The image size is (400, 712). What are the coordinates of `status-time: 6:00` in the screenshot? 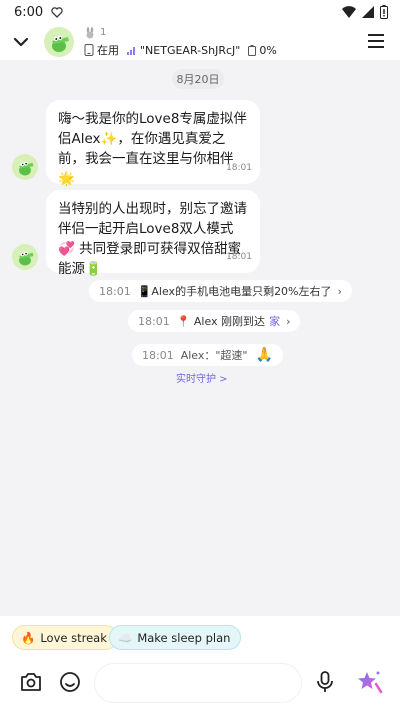 It's located at (29, 12).